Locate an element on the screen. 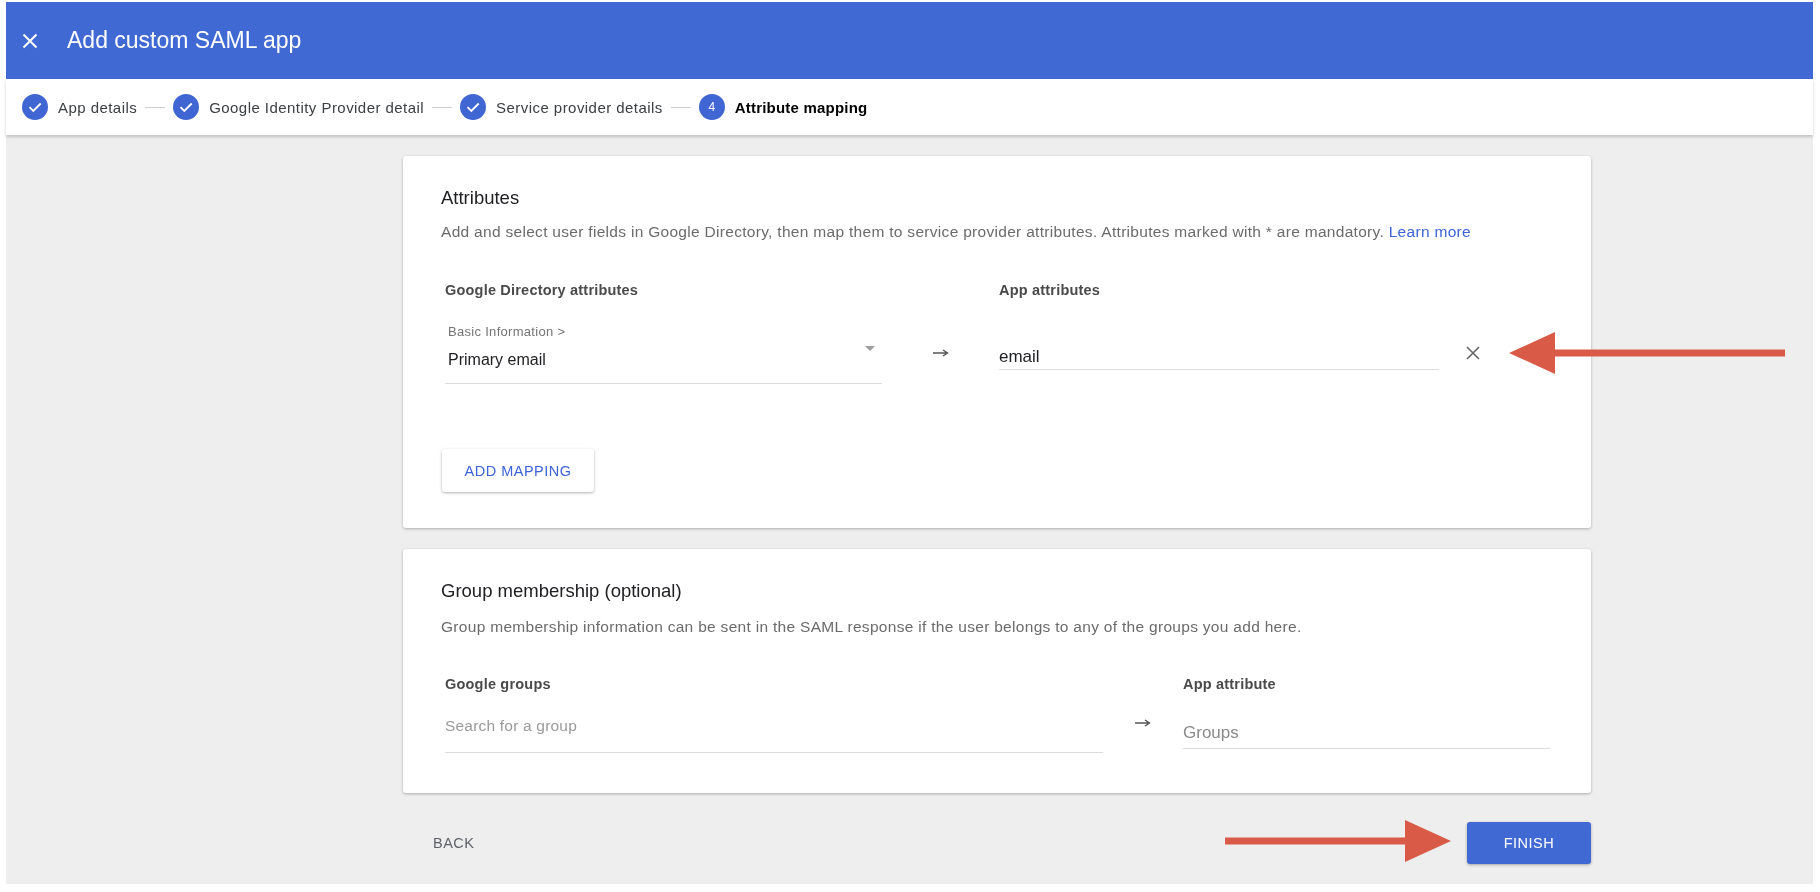  window-title: Add custom SAML app is located at coordinates (184, 40).